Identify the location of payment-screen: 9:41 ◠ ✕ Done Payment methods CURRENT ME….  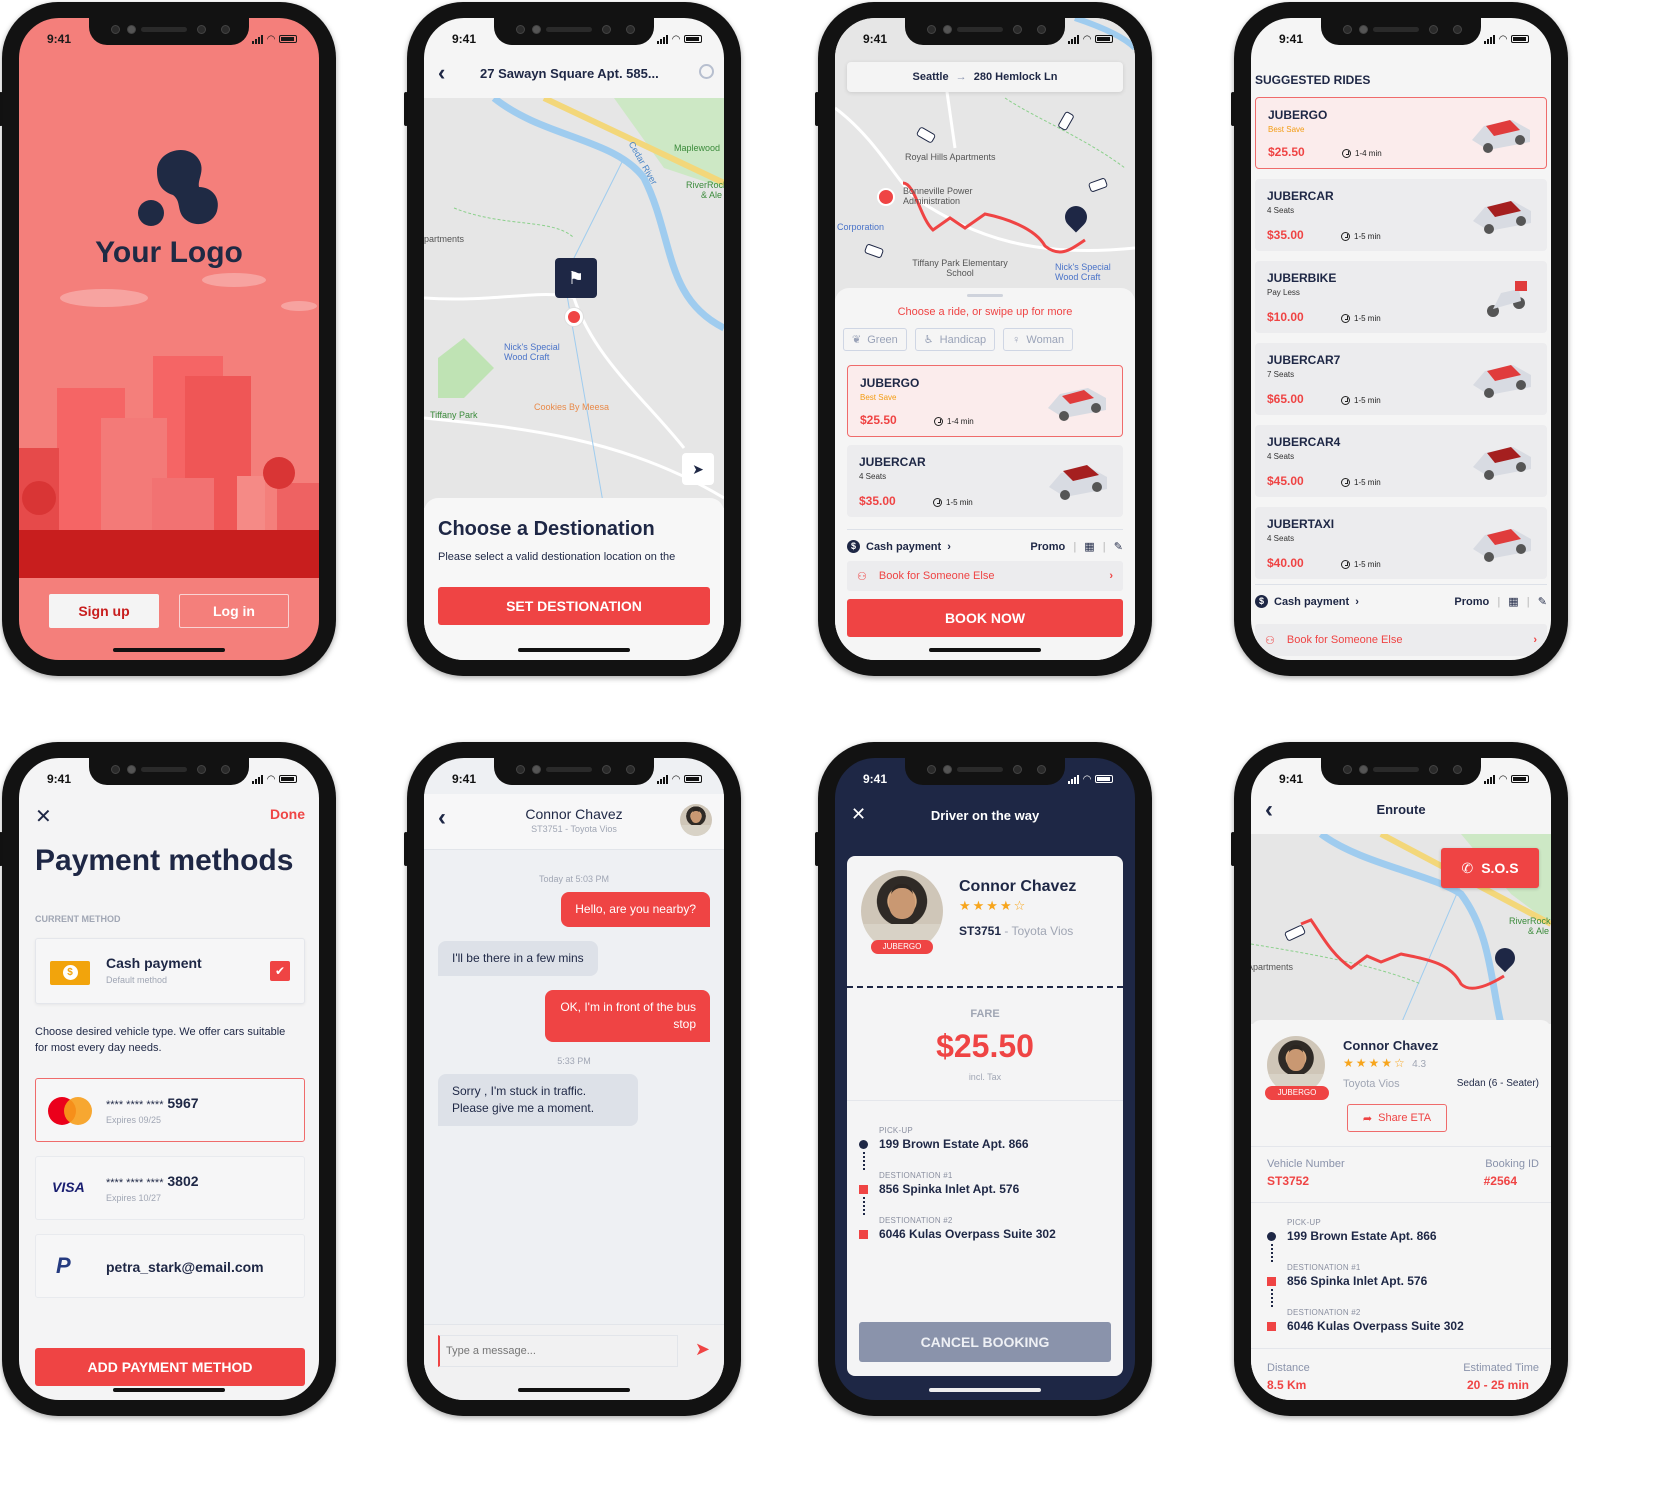
(169, 1079).